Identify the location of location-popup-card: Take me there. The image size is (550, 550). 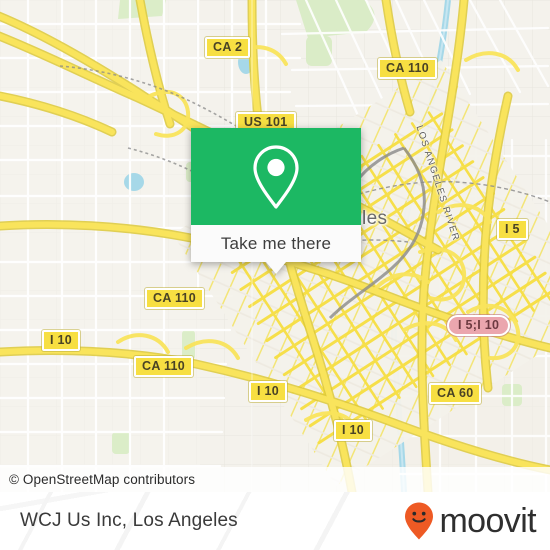
(276, 201).